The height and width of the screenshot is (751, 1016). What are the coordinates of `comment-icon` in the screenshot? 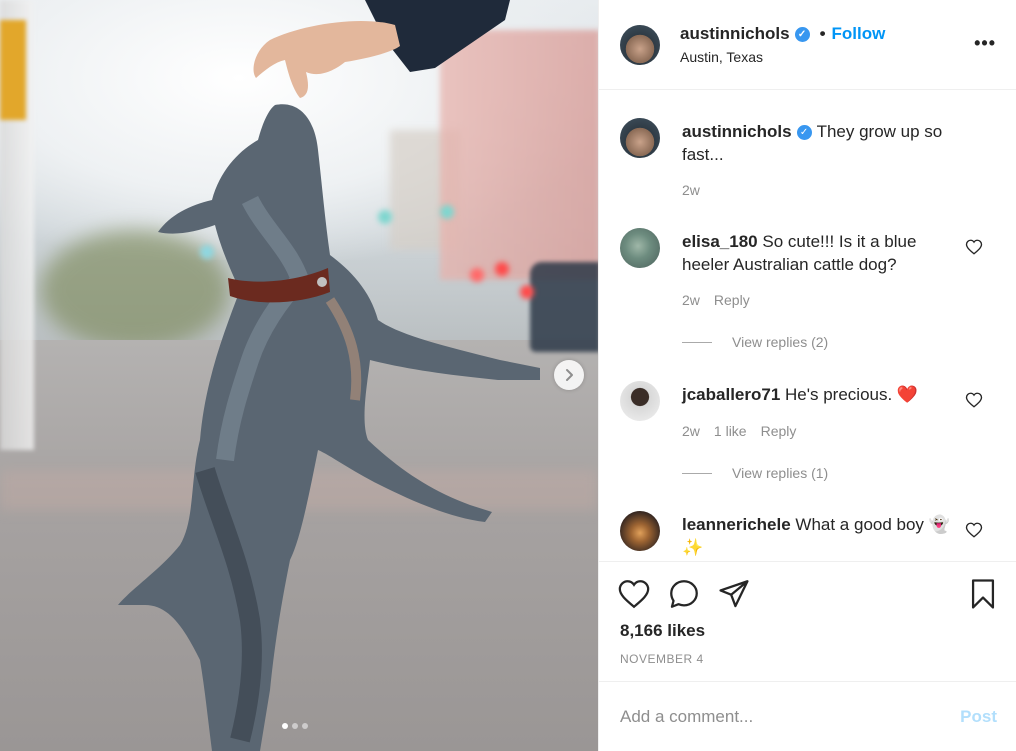 It's located at (684, 594).